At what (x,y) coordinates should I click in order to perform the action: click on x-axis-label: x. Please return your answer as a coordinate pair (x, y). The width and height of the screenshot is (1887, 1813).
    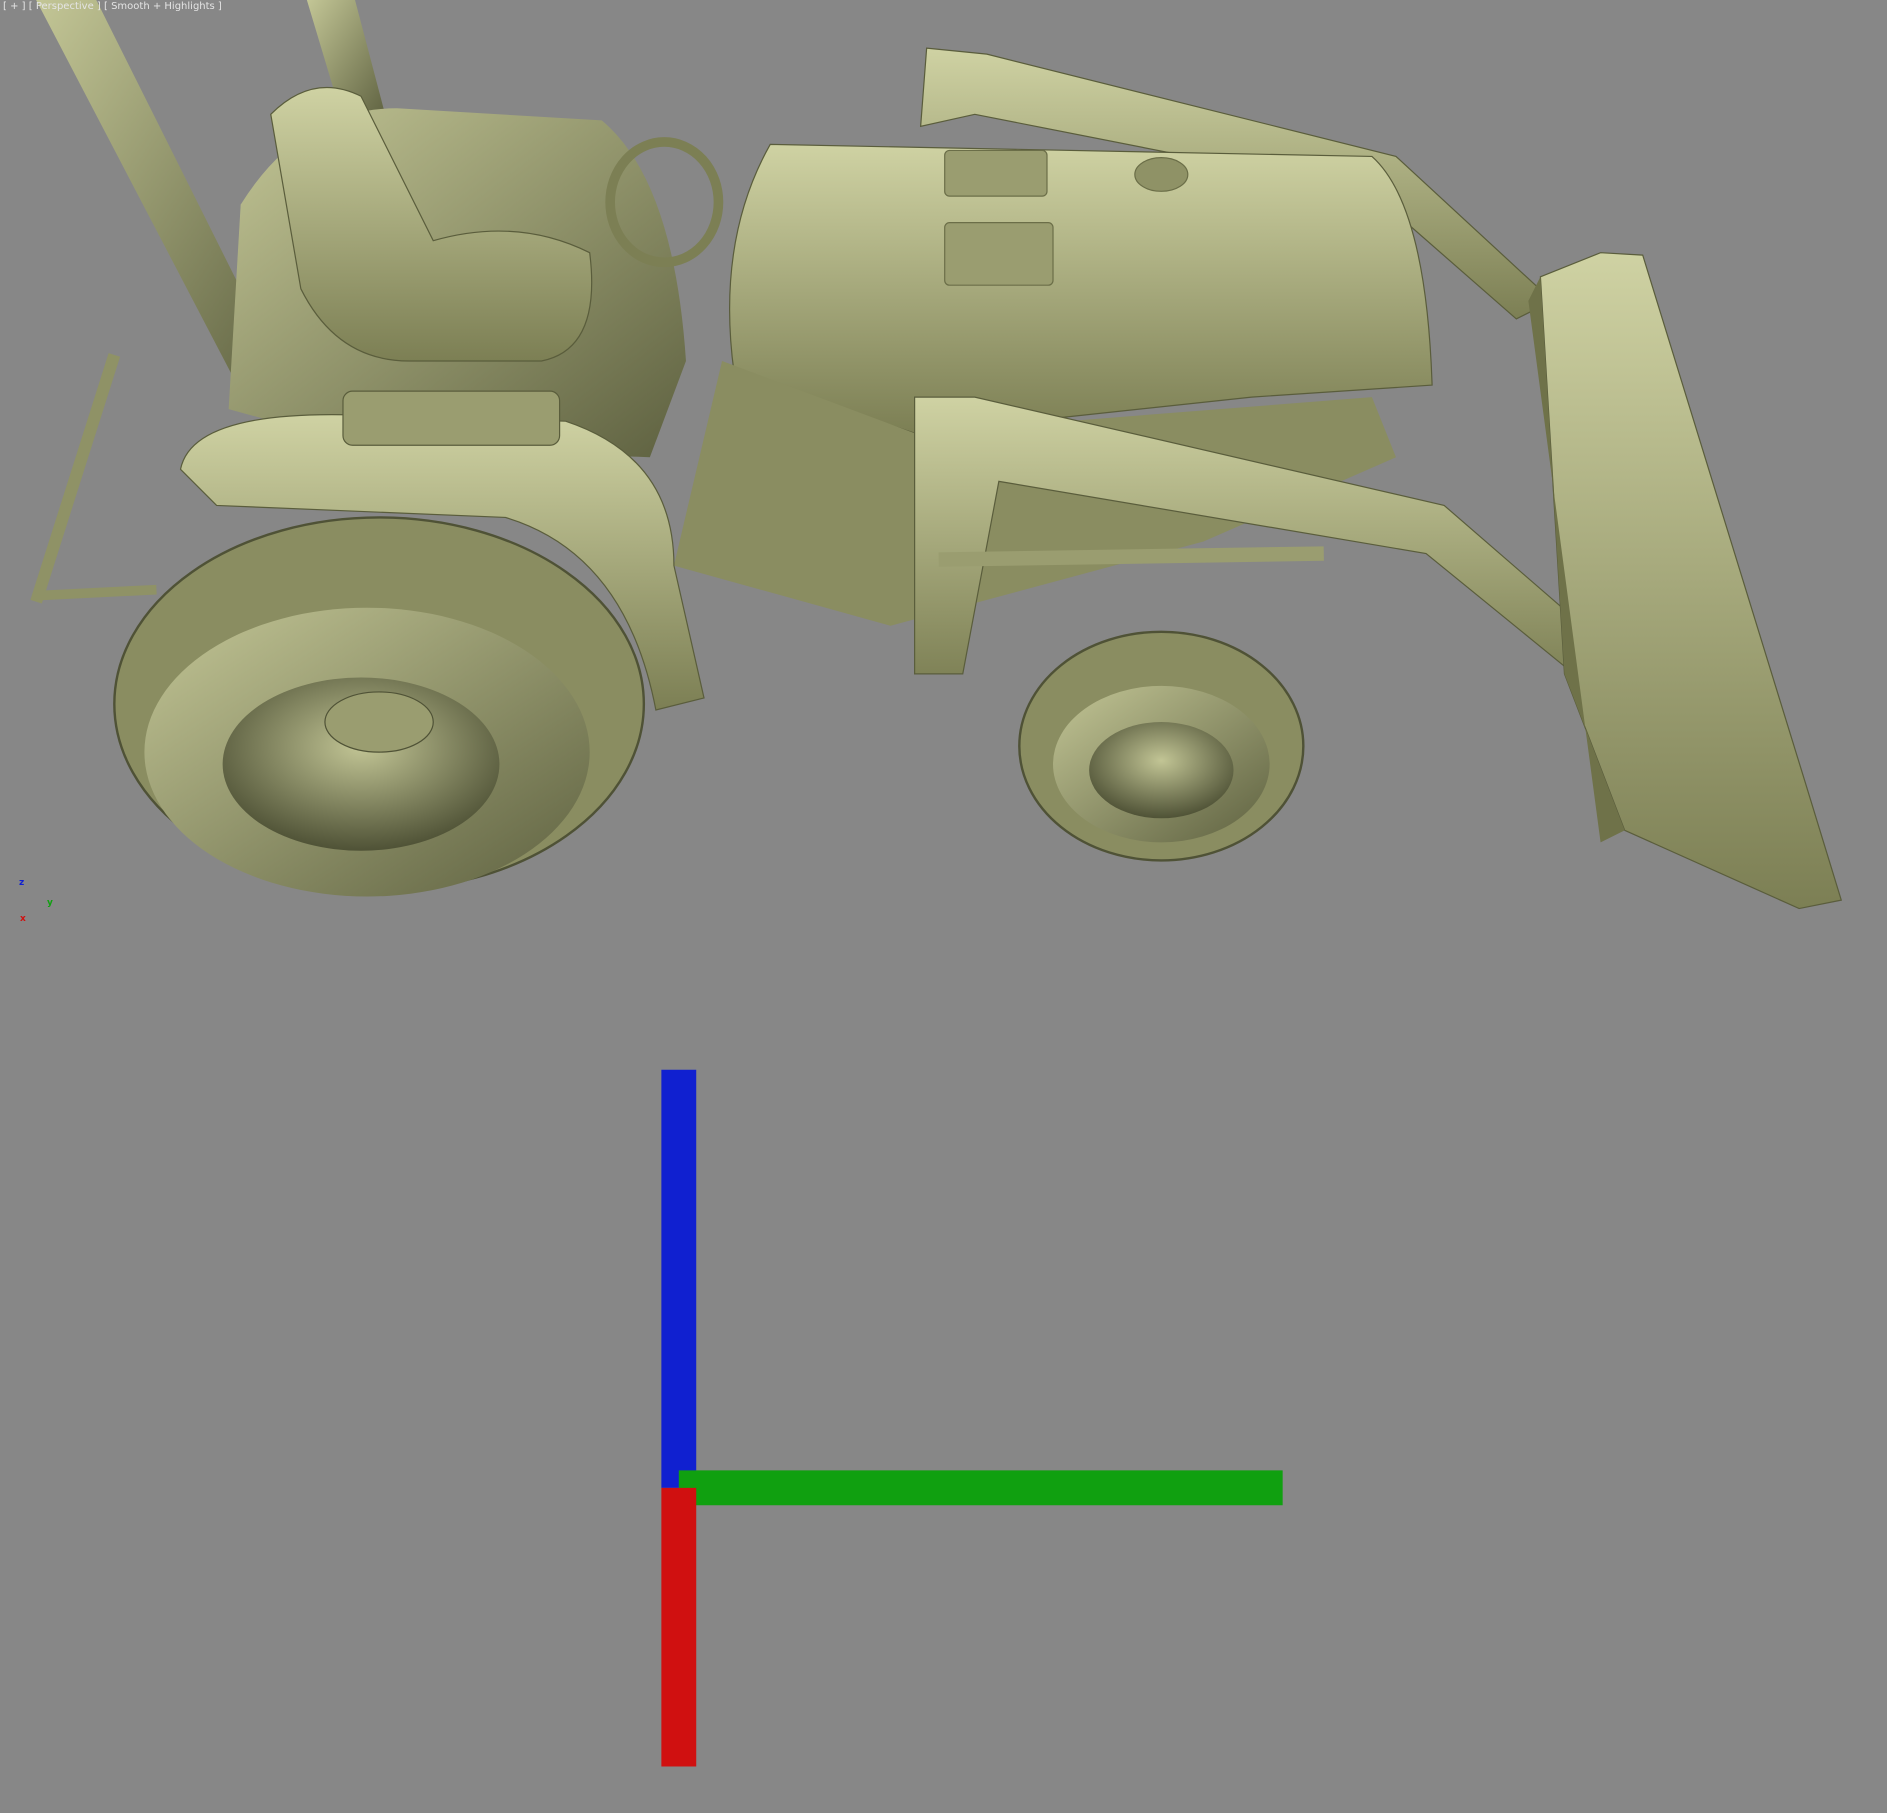
    Looking at the image, I should click on (23, 919).